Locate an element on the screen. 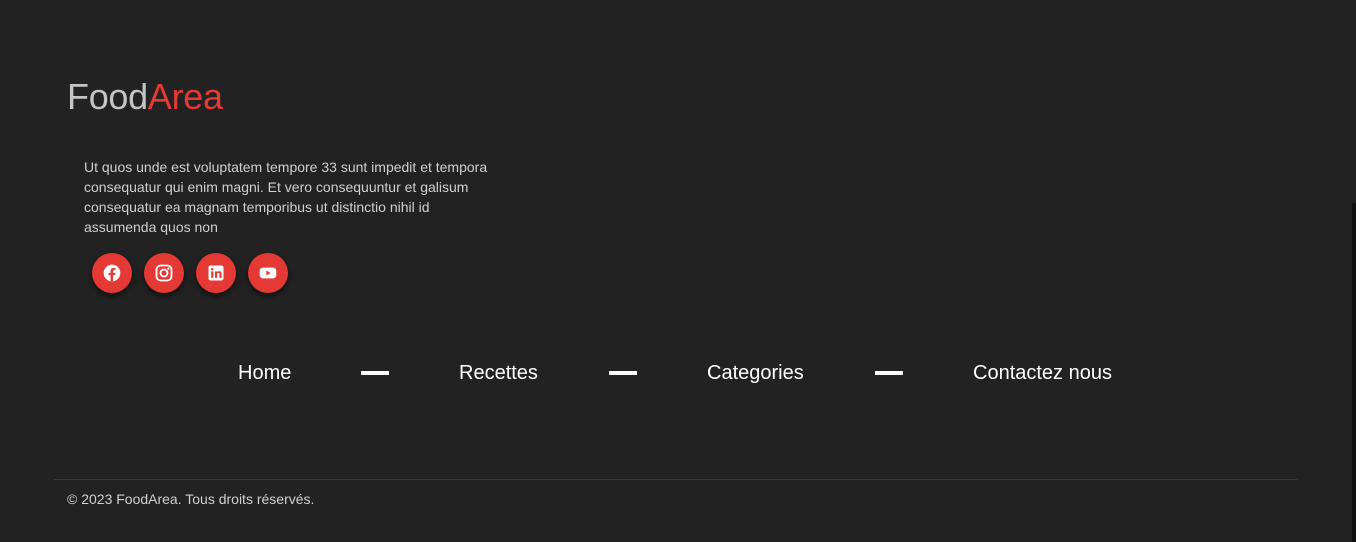 This screenshot has height=542, width=1356. logo-text-area: Area is located at coordinates (185, 96).